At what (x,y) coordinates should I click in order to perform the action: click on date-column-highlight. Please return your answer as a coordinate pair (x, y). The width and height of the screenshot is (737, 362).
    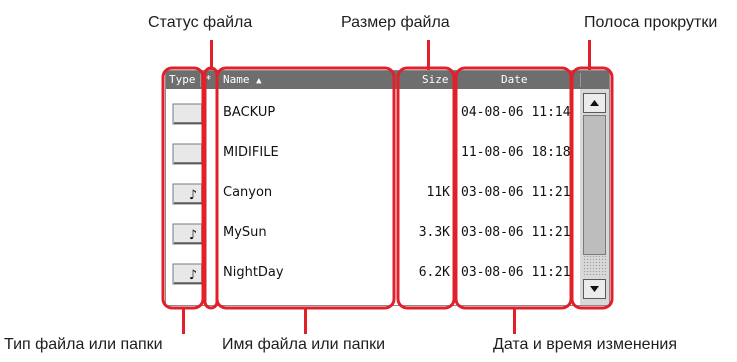
    Looking at the image, I should click on (513, 188).